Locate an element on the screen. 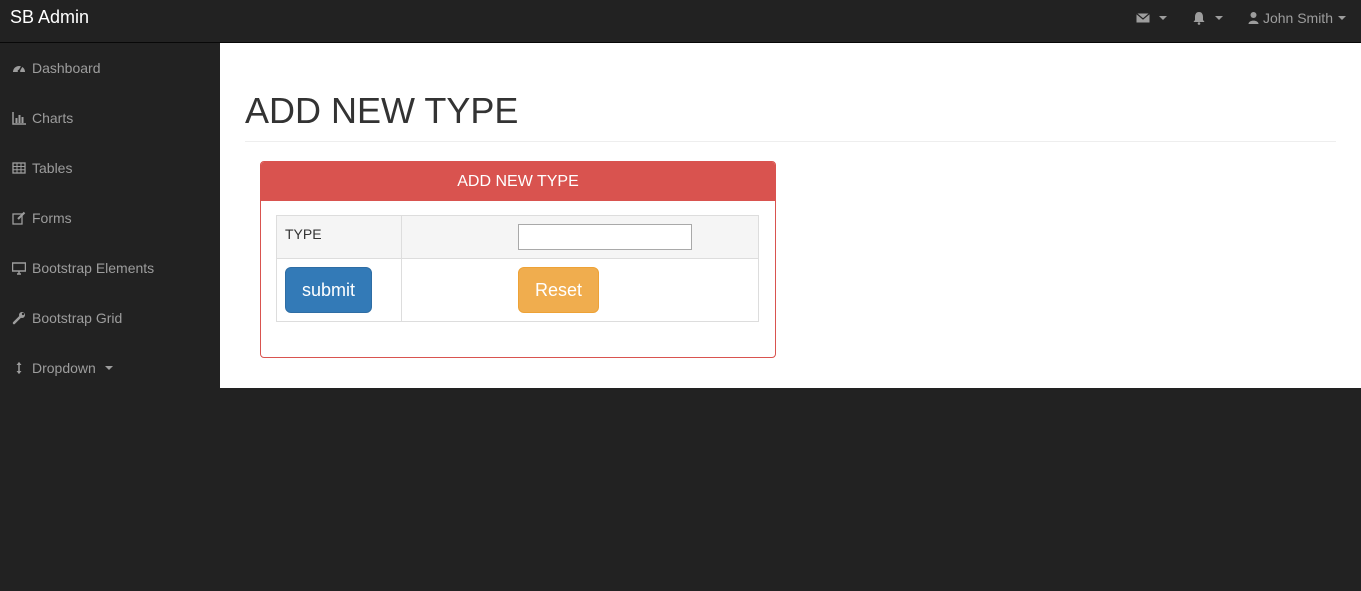 The image size is (1361, 591). user-icon is located at coordinates (1253, 18).